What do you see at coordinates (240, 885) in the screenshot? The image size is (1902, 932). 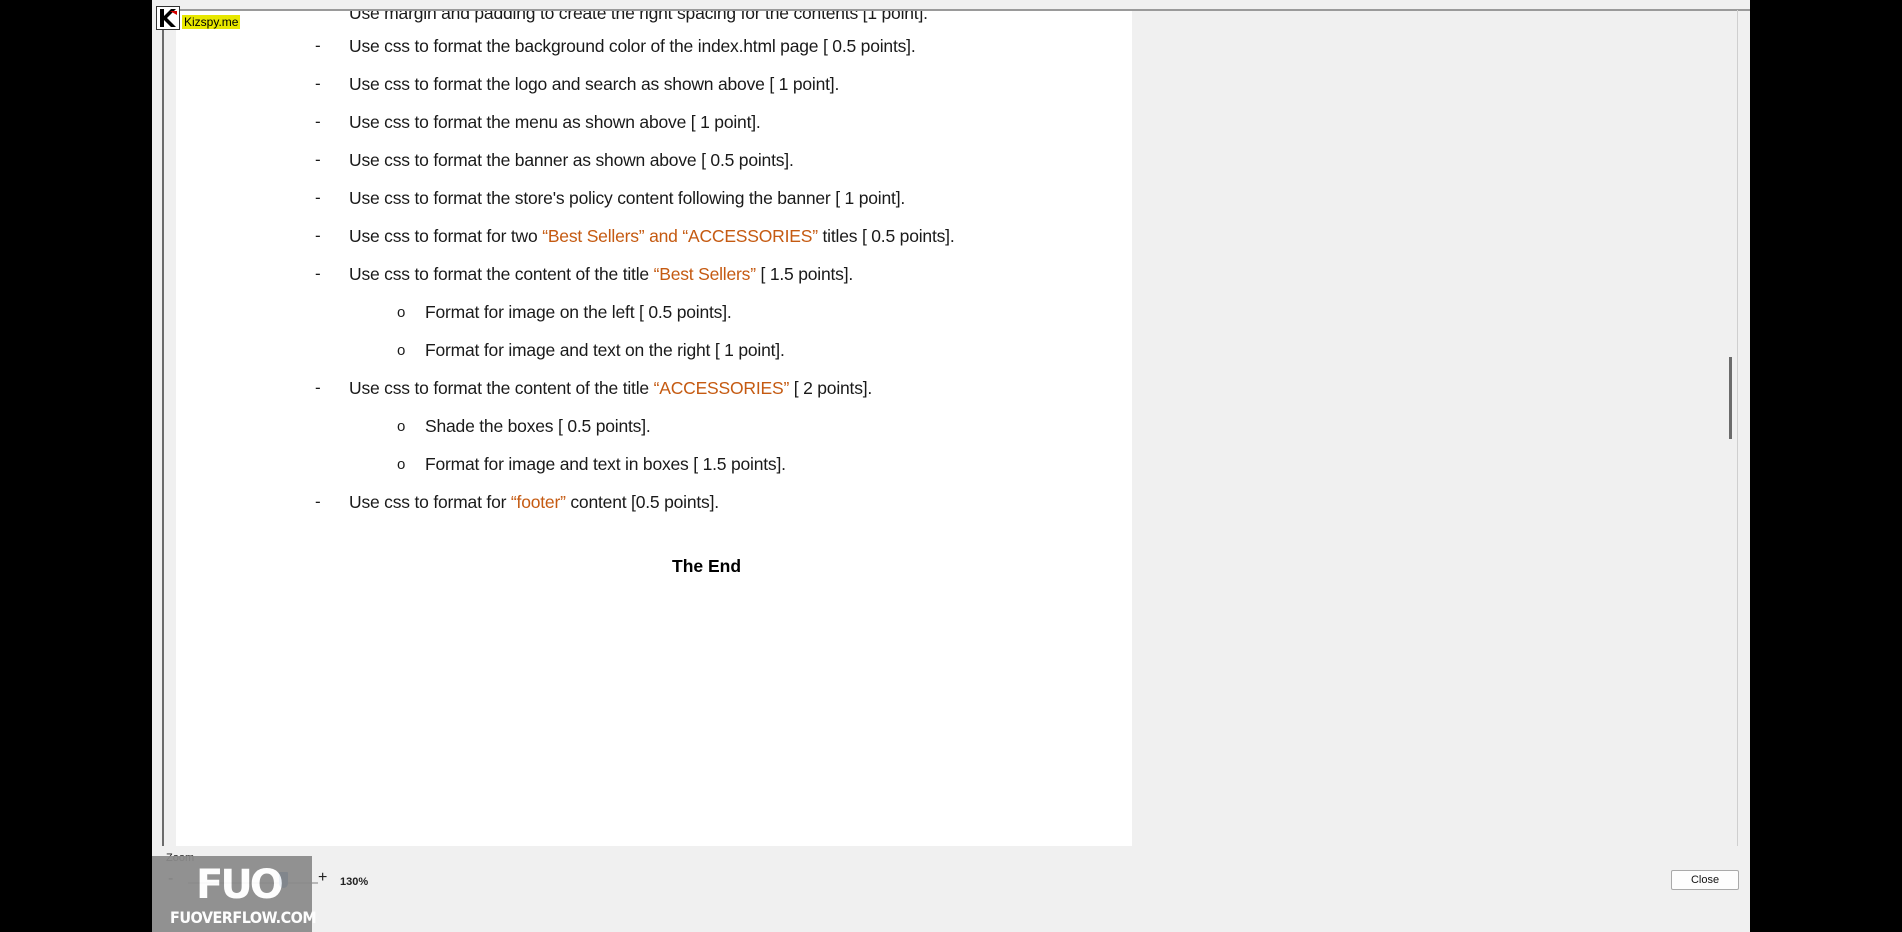 I see `fuo-logo: FUO` at bounding box center [240, 885].